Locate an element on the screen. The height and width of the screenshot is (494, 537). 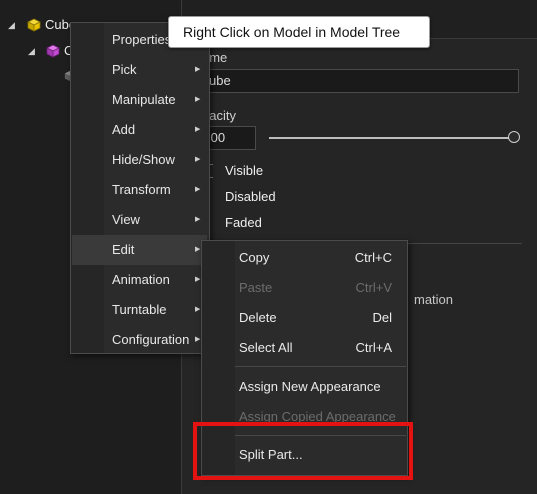
submenu-item-label: Assign New Appearance is located at coordinates (310, 386).